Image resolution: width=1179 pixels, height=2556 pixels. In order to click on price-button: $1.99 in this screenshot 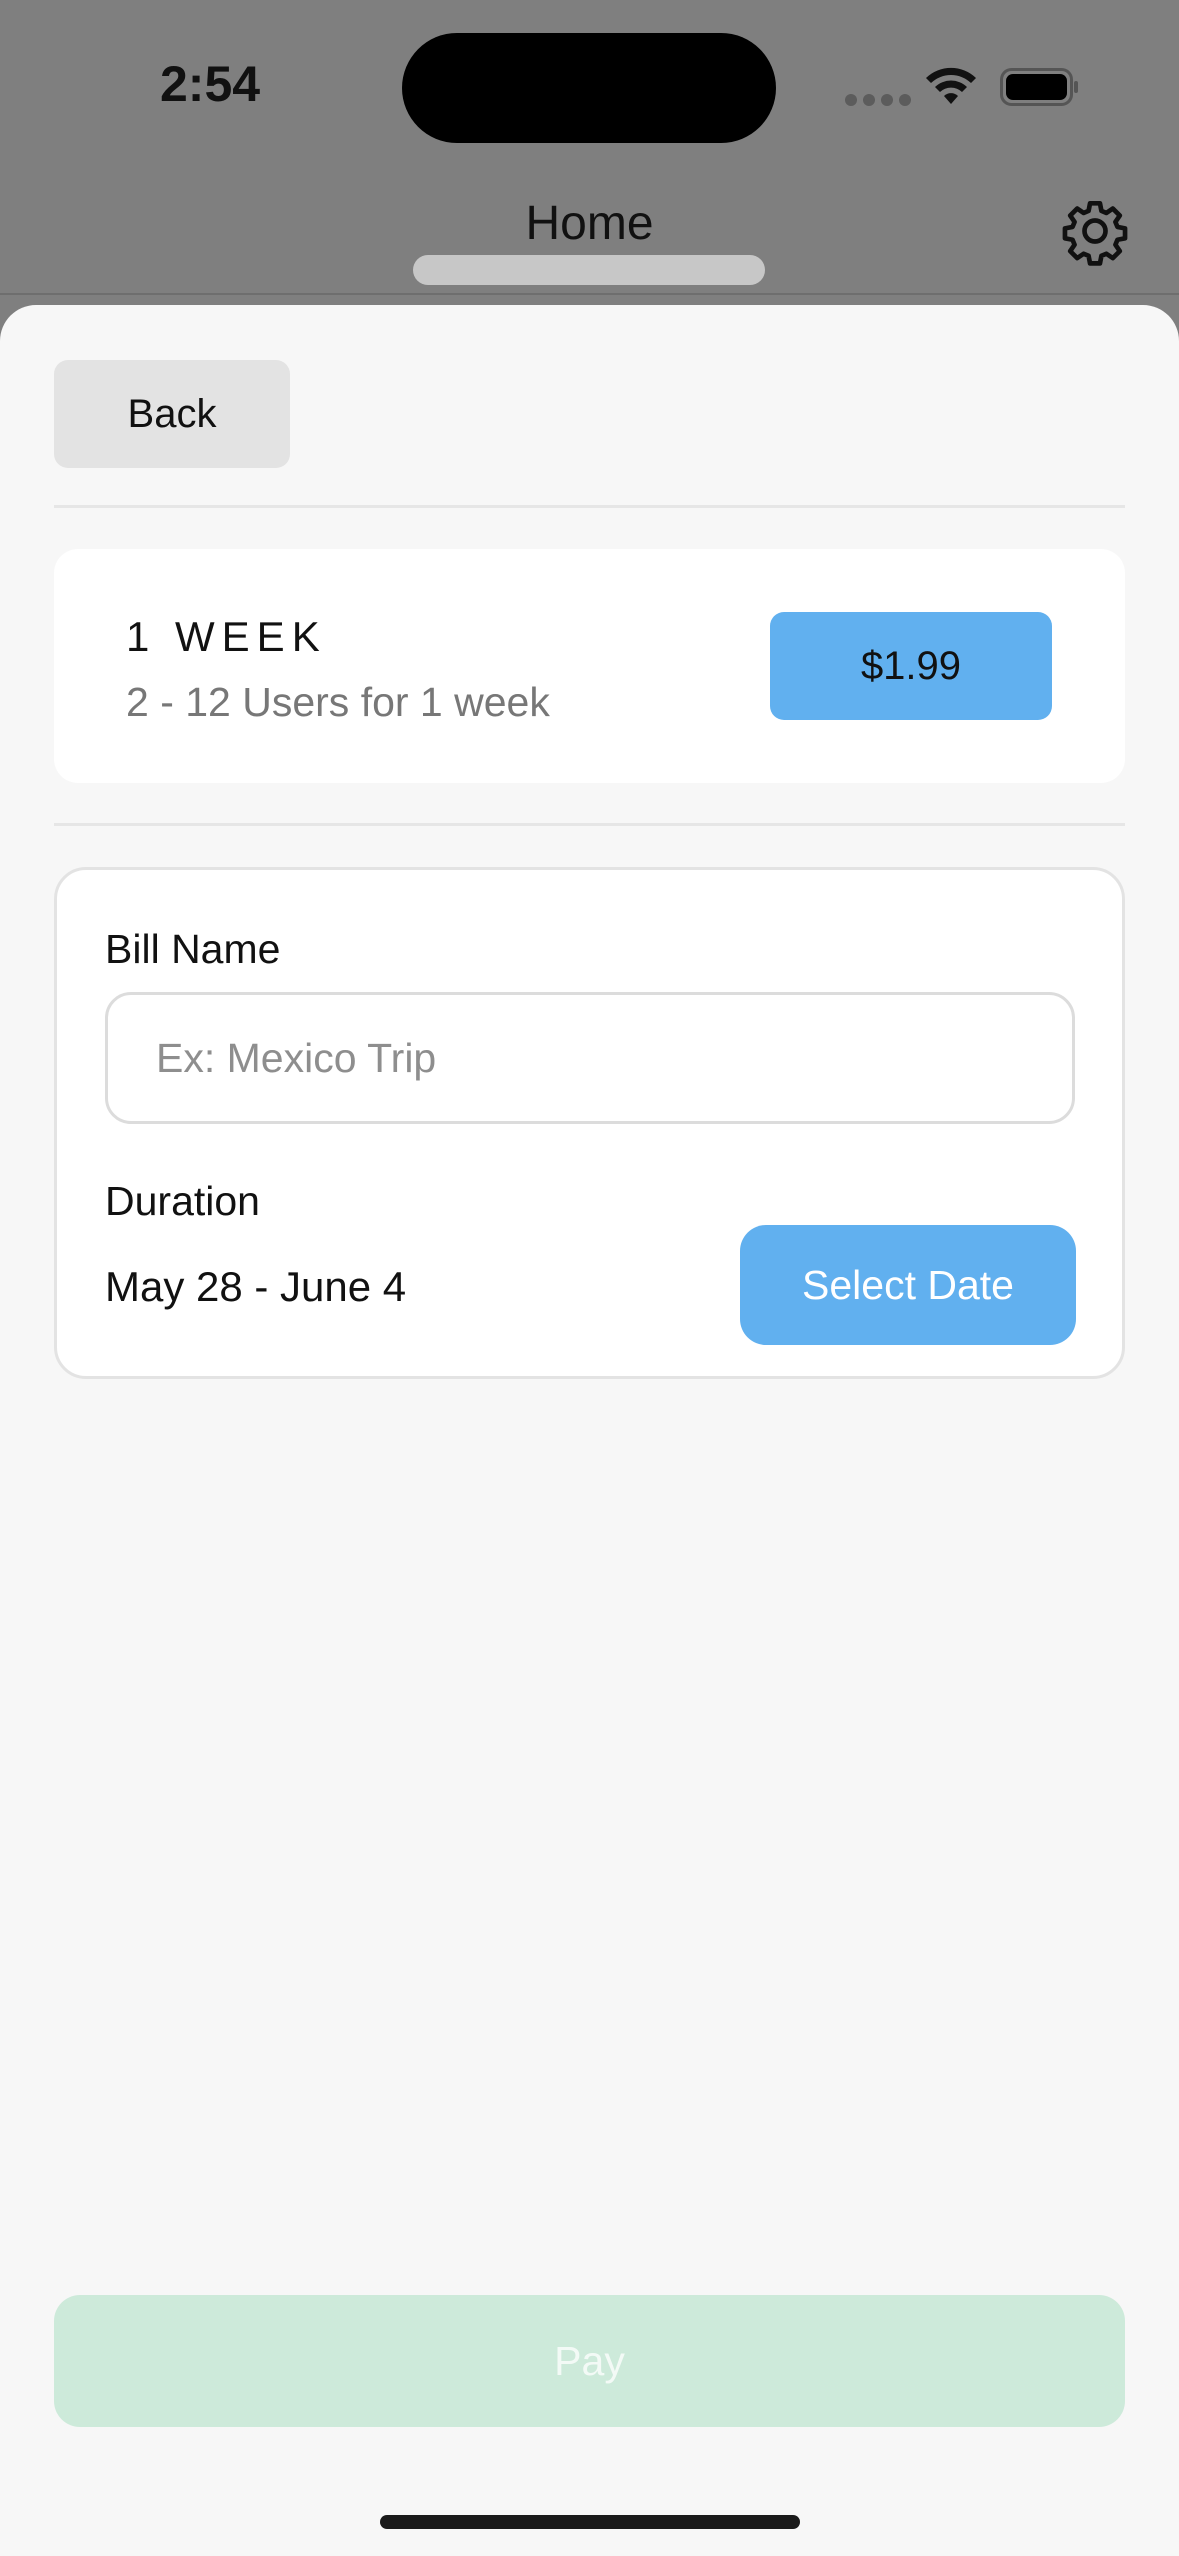, I will do `click(911, 666)`.